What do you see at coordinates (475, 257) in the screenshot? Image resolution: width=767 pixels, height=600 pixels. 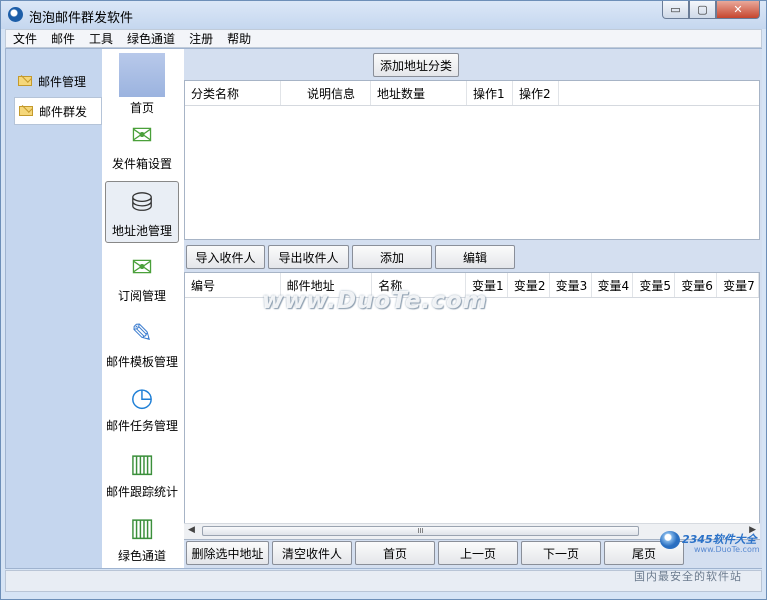 I see `edit-button: 编辑` at bounding box center [475, 257].